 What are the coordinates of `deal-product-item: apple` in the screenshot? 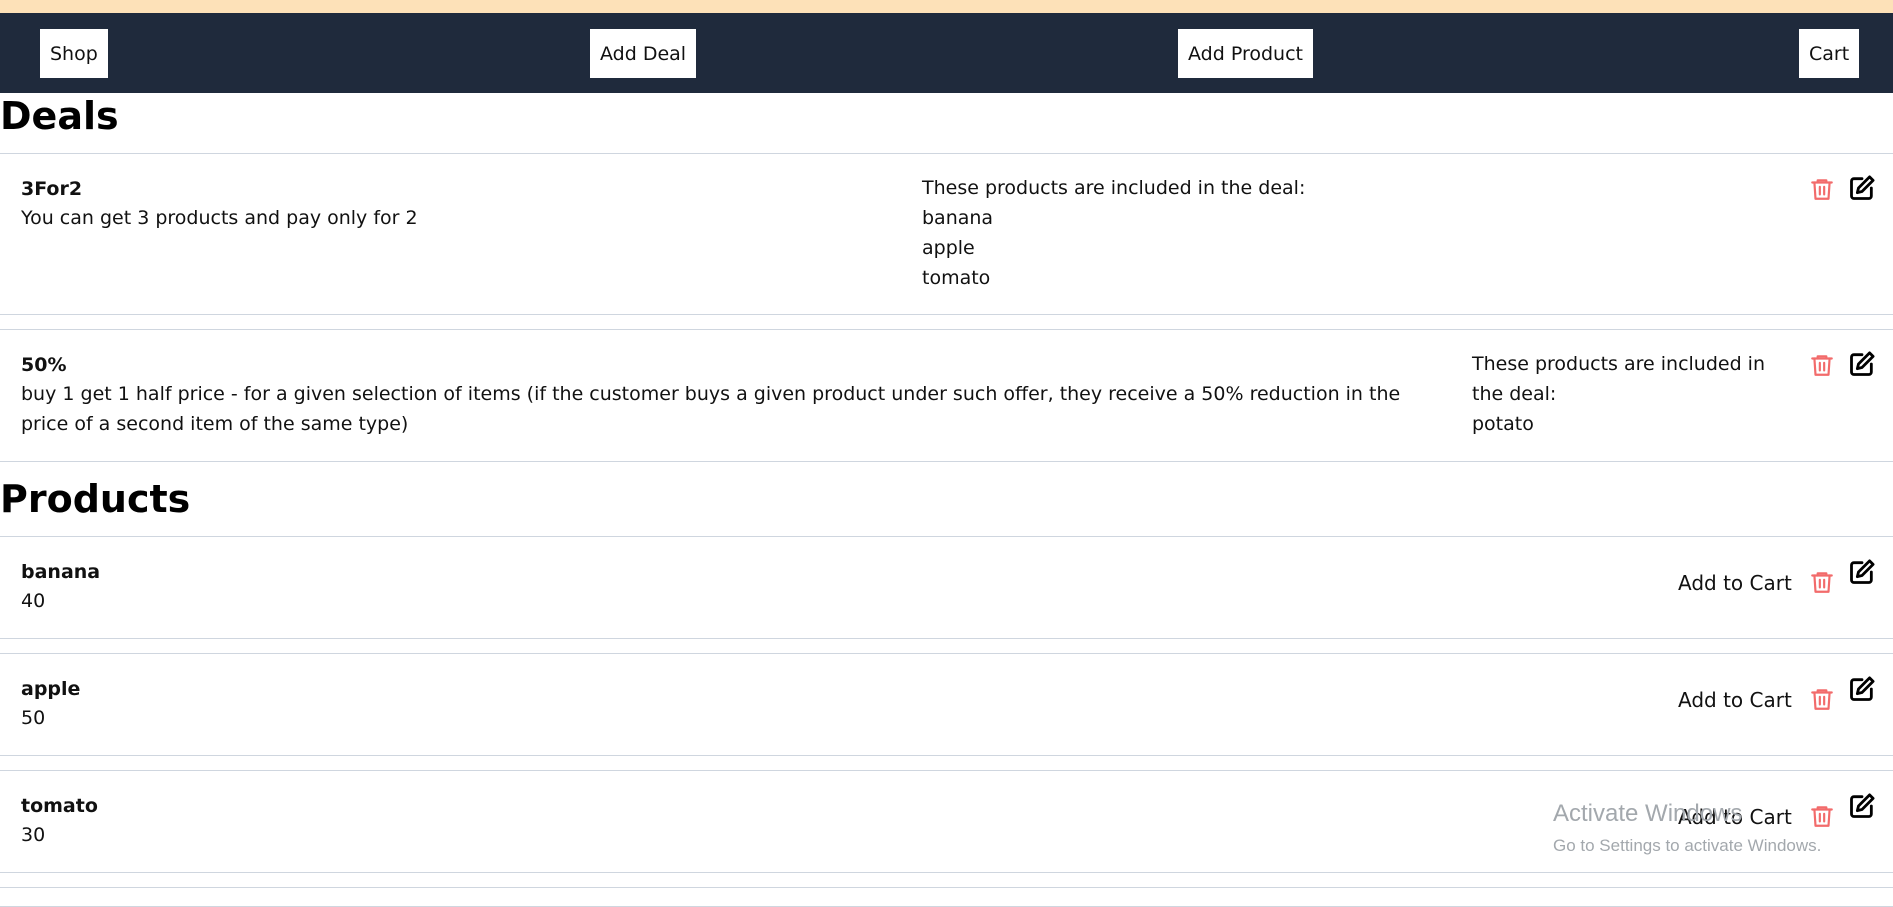 It's located at (948, 248).